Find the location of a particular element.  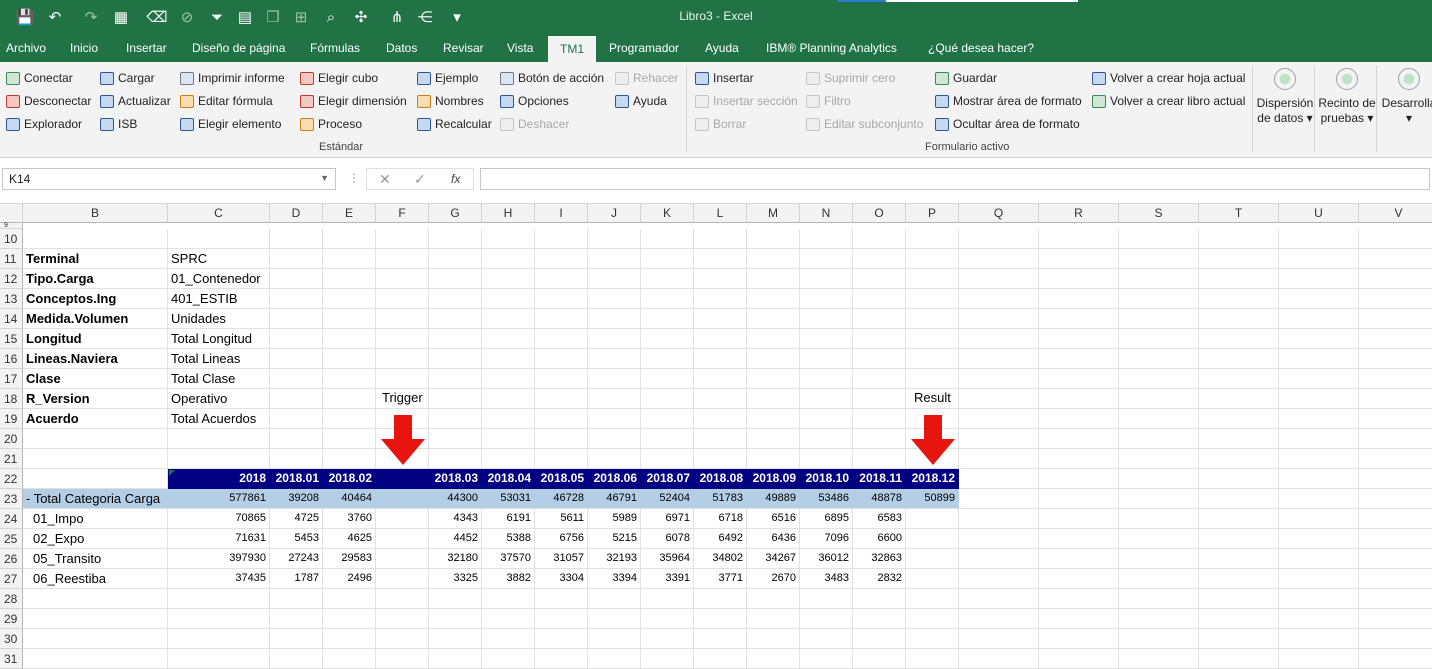

row-header-18: 18 is located at coordinates (11, 399).